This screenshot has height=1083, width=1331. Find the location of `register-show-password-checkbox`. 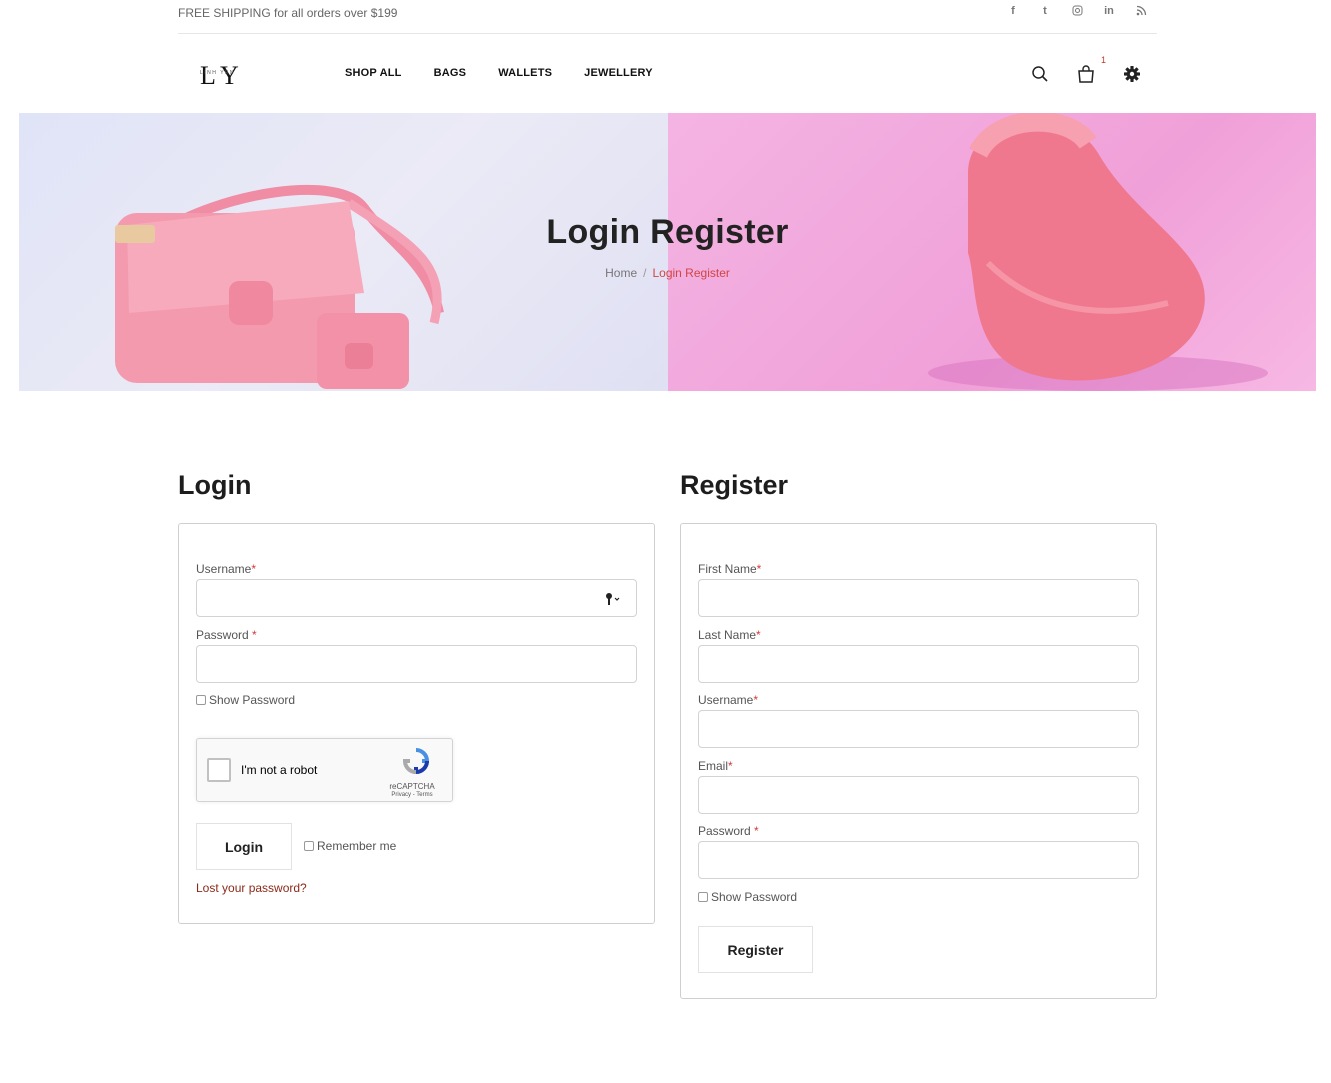

register-show-password-checkbox is located at coordinates (703, 897).